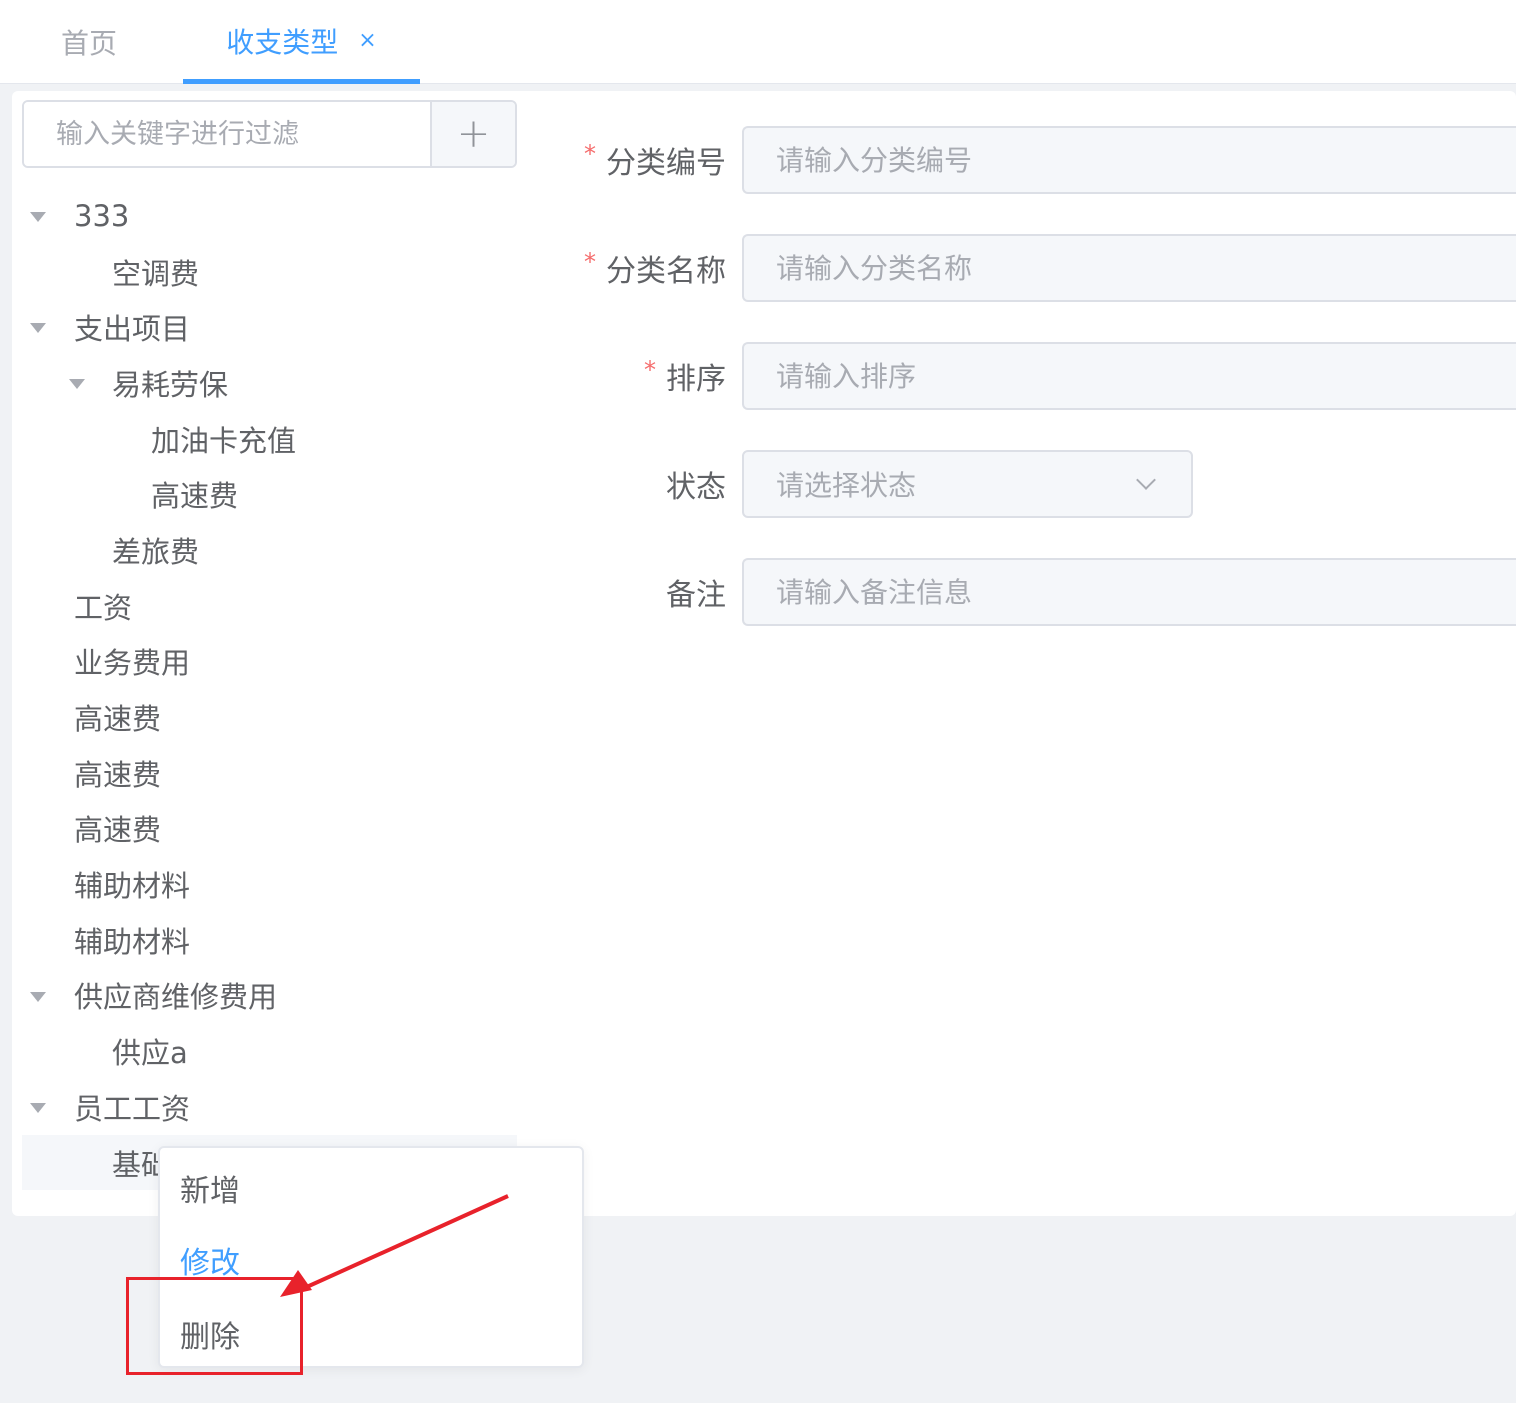 The height and width of the screenshot is (1403, 1516). I want to click on tree-node-label: 工资, so click(103, 607).